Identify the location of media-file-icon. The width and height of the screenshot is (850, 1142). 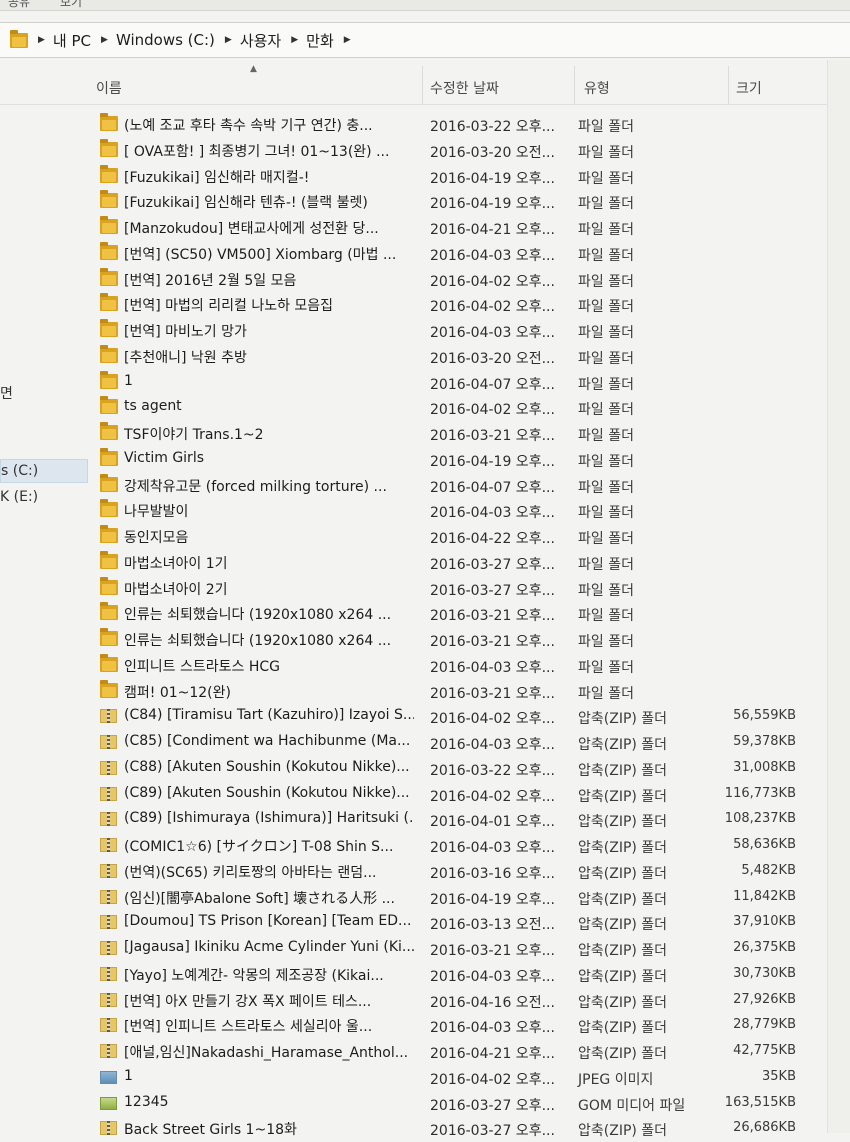
(108, 1103).